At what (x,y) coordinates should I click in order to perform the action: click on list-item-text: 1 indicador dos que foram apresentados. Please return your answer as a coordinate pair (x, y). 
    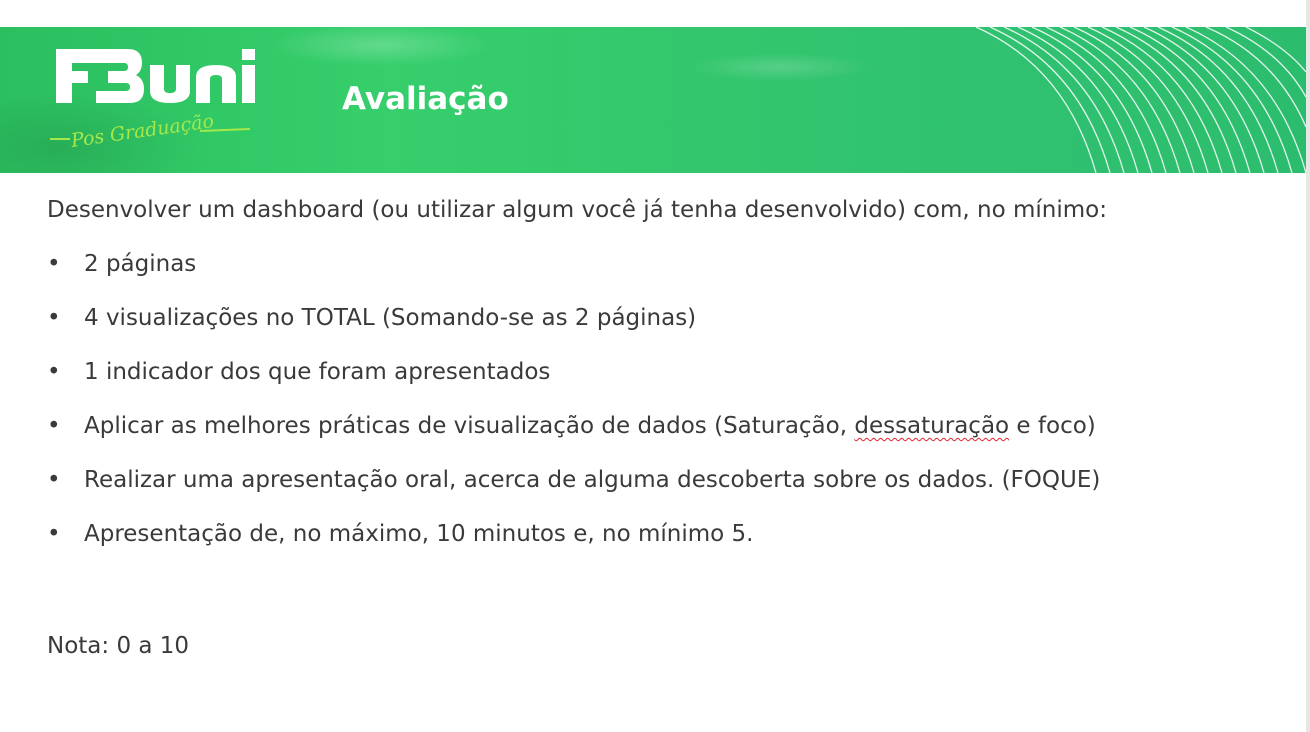
    Looking at the image, I should click on (317, 372).